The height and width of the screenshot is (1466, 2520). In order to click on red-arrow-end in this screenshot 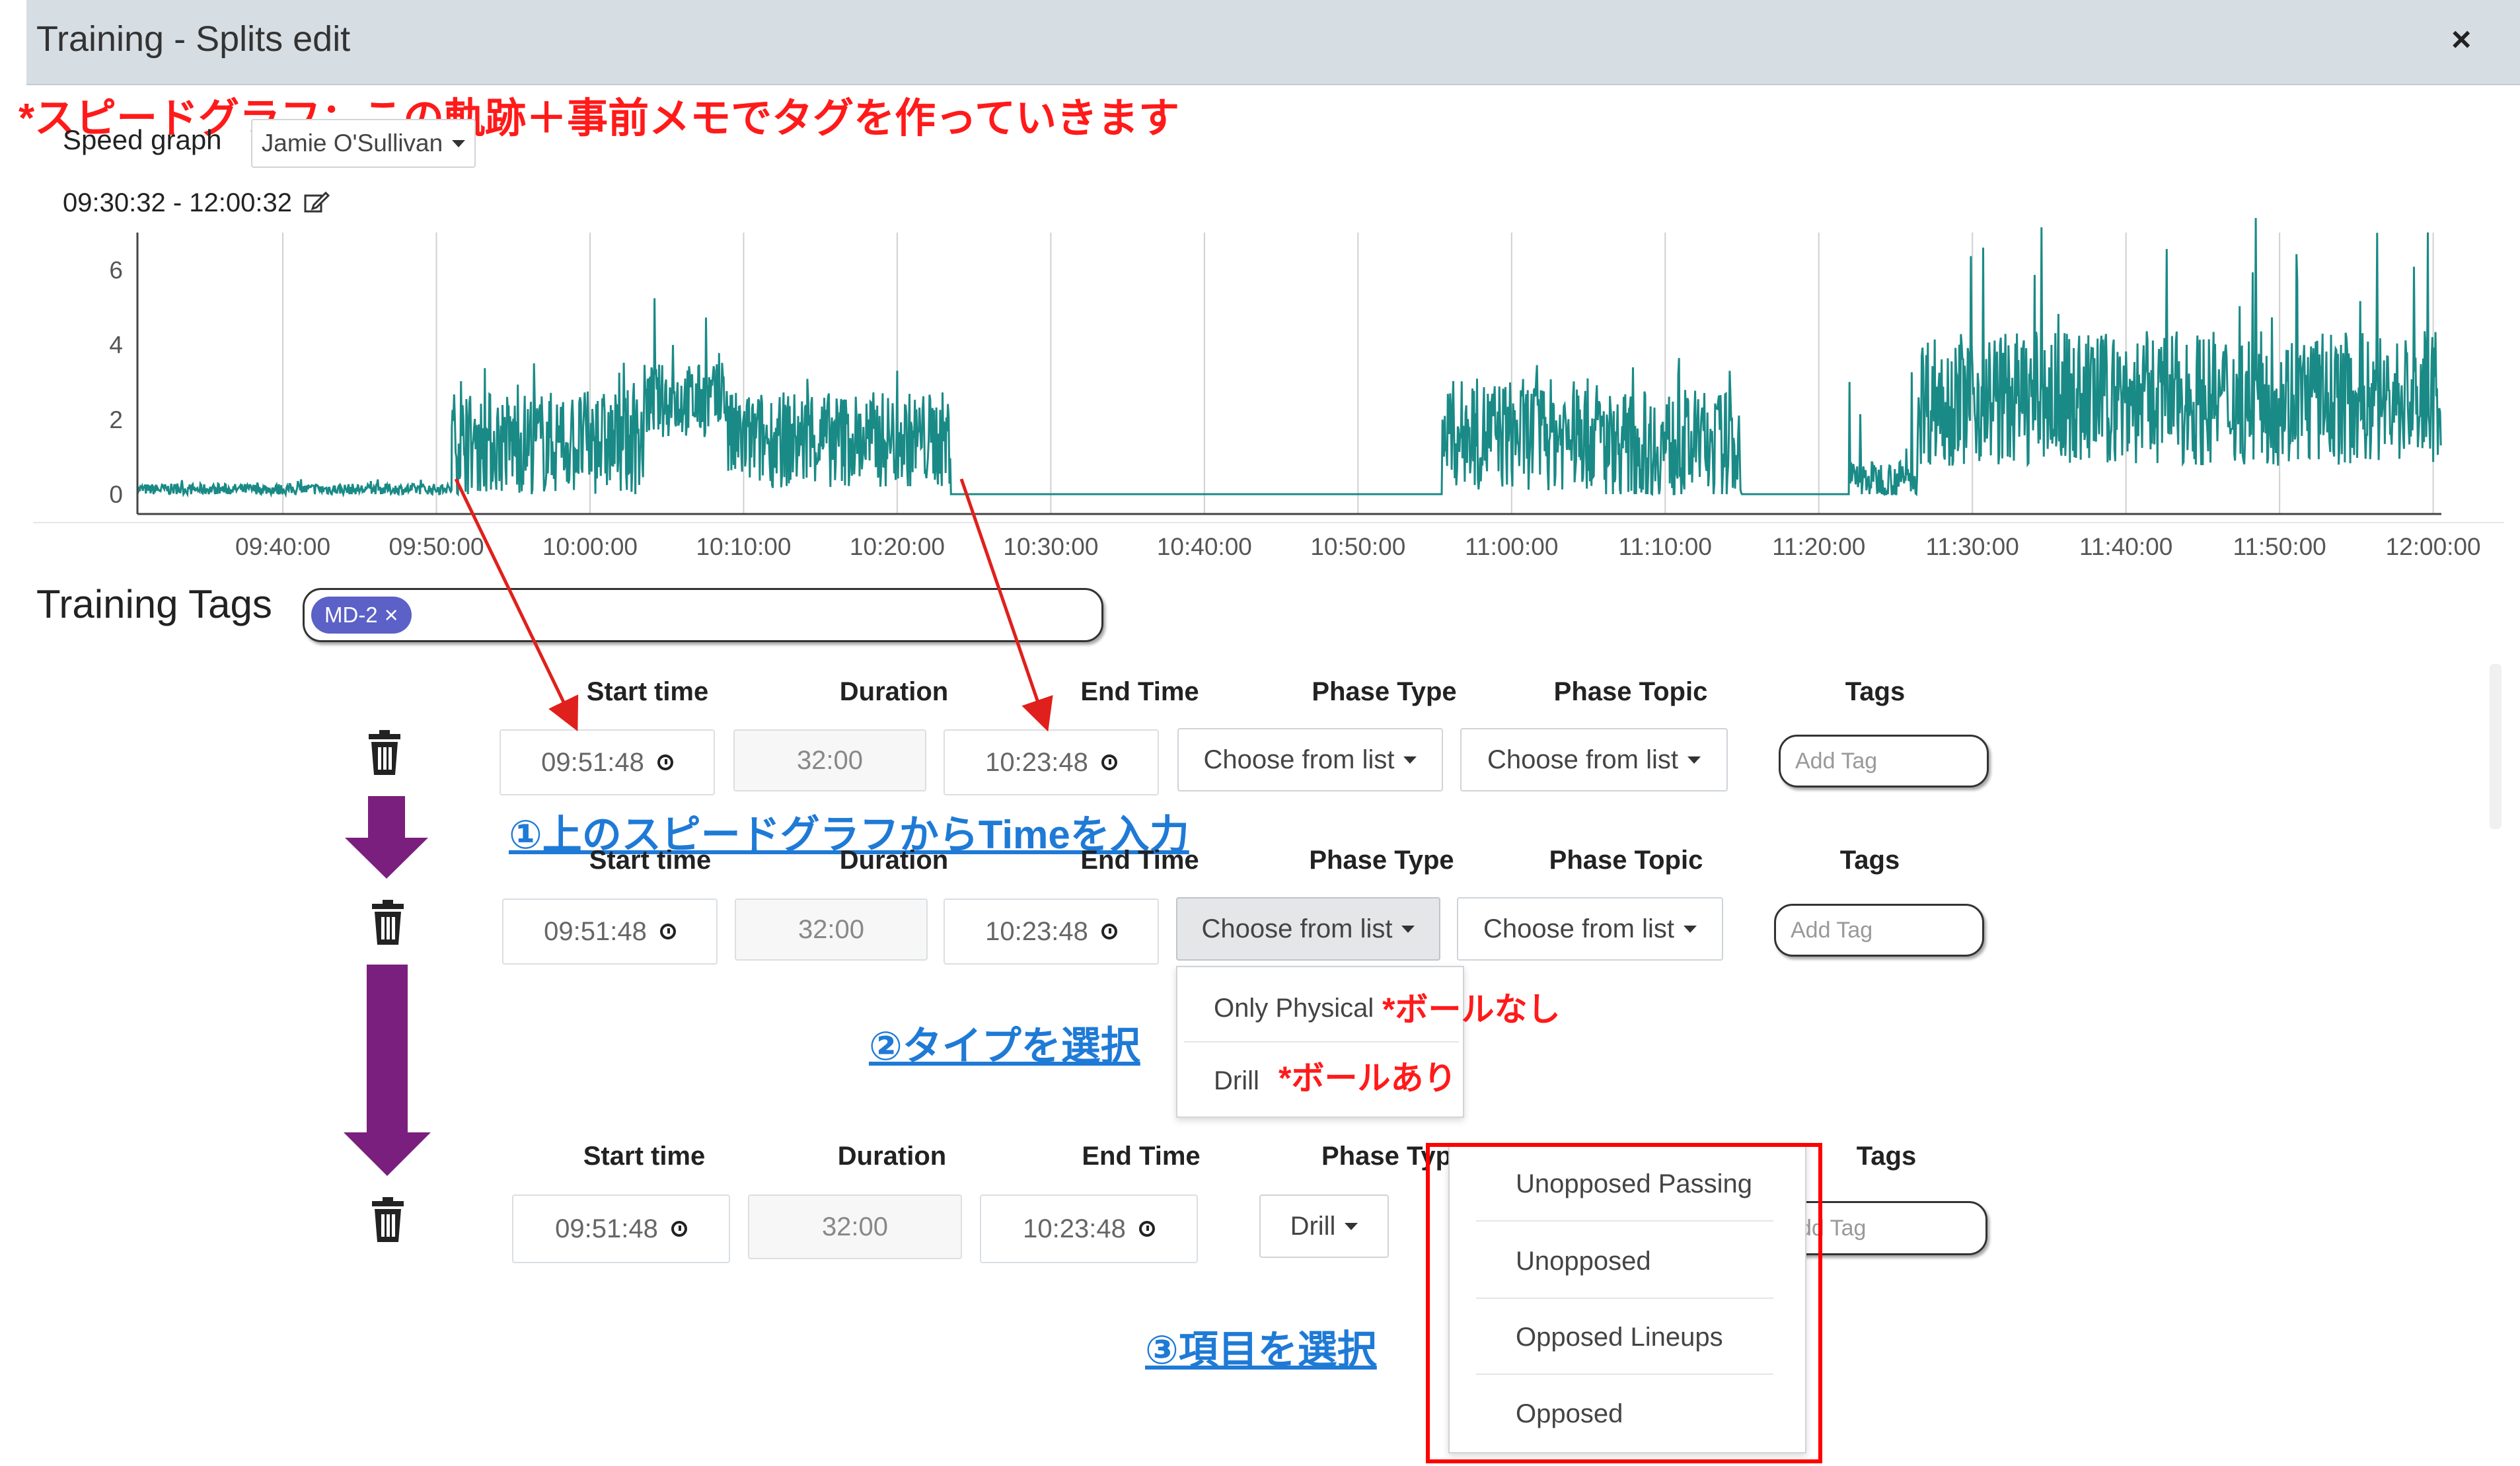, I will do `click(1006, 605)`.